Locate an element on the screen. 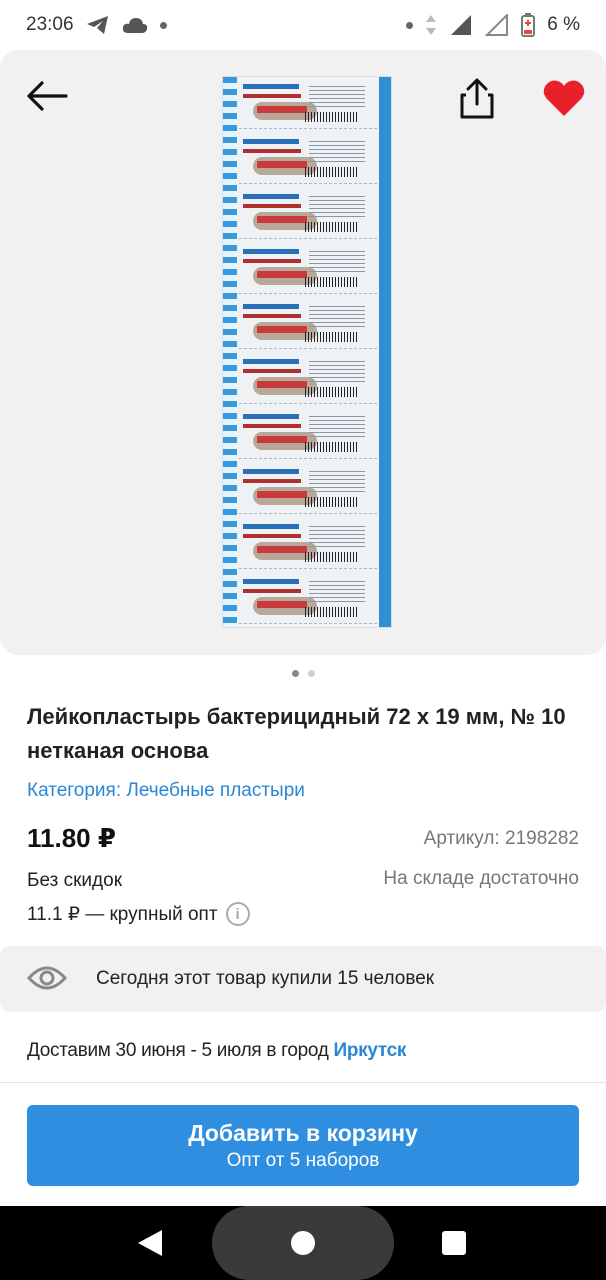 This screenshot has width=606, height=1280. battery-percent: 6 % is located at coordinates (563, 24).